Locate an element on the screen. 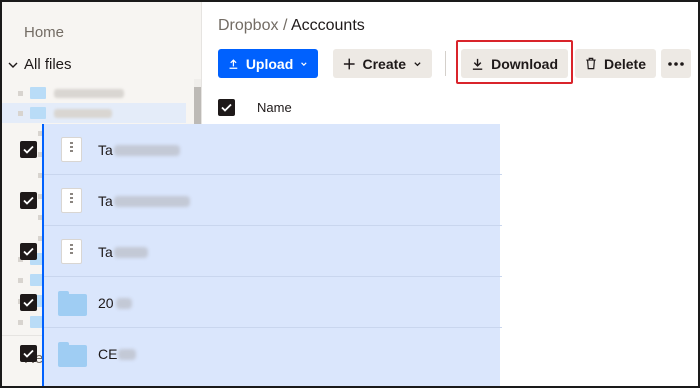  create-label: Create is located at coordinates (384, 63).